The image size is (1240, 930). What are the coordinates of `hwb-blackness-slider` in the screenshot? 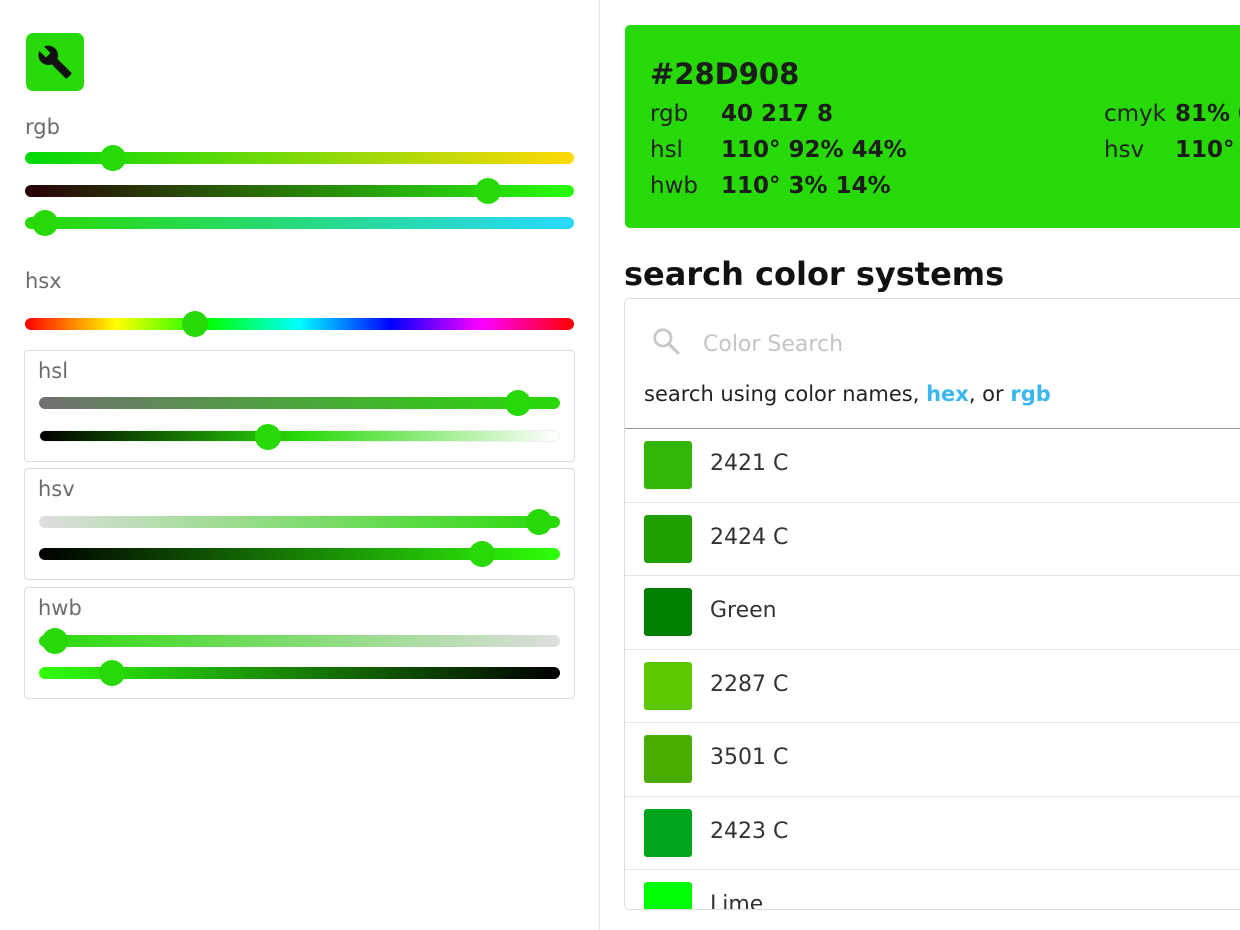 It's located at (299, 673).